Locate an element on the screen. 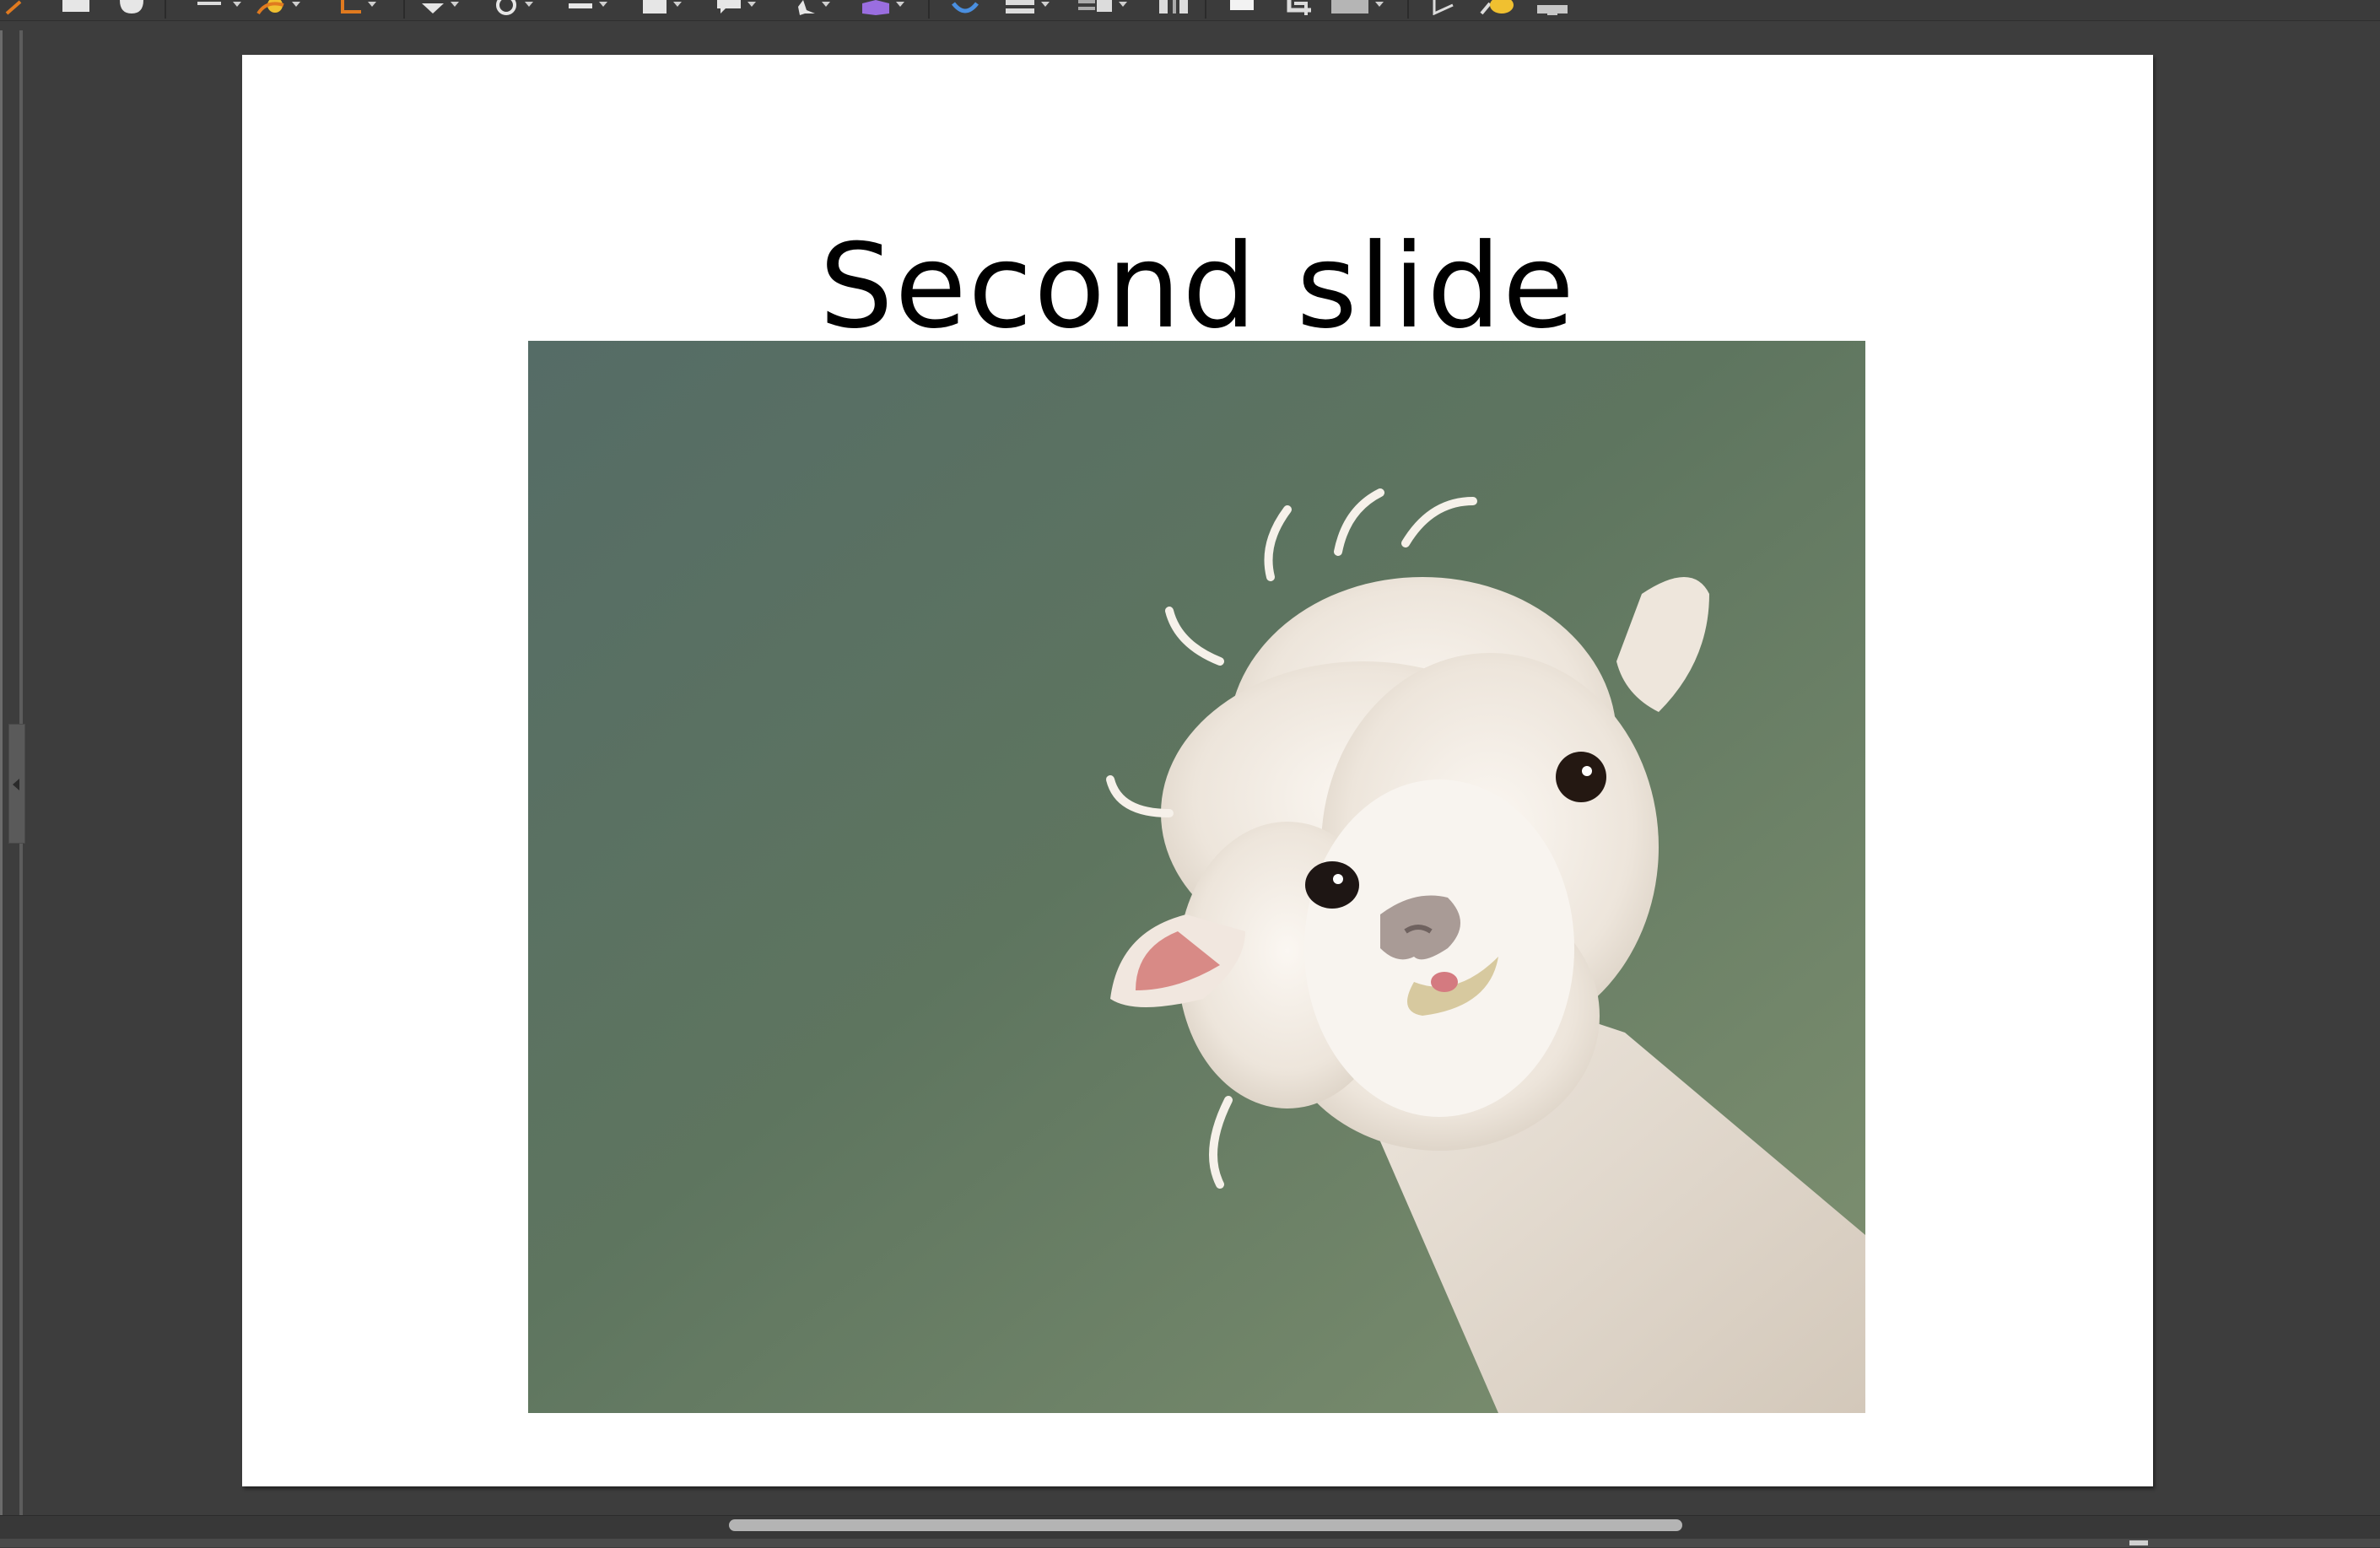 The height and width of the screenshot is (1548, 2380). stars-icon is located at coordinates (810, 7).